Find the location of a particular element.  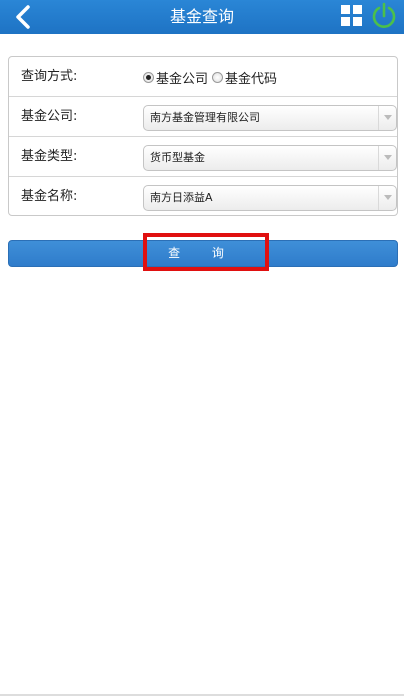

fund-type-row: 基金类型: 货币型基金 is located at coordinates (203, 157).